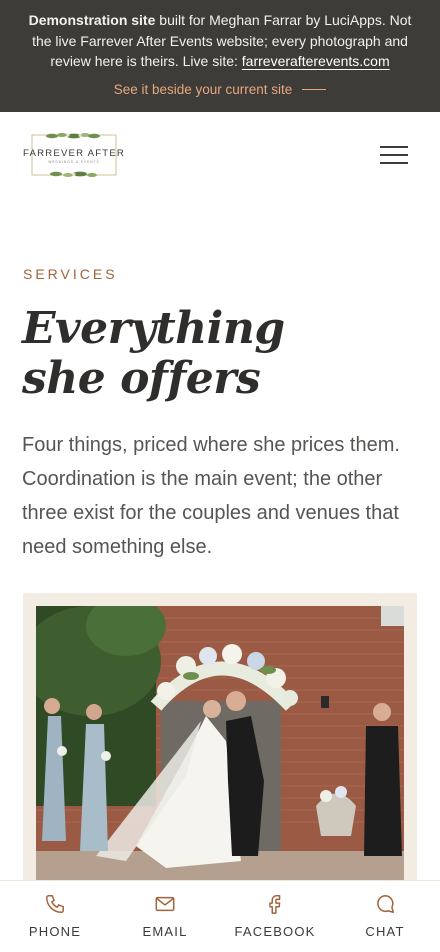 This screenshot has height=952, width=440. What do you see at coordinates (275, 904) in the screenshot?
I see `facebook-icon` at bounding box center [275, 904].